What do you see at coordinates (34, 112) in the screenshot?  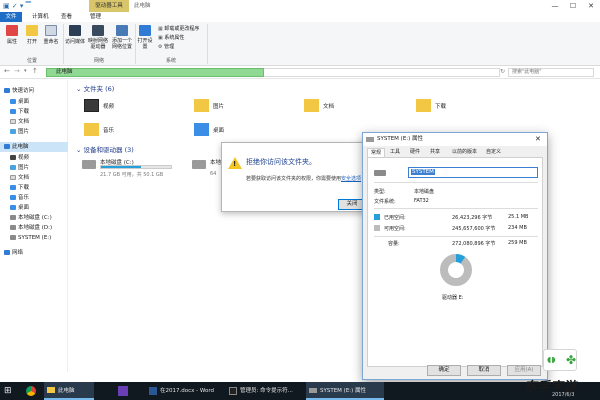 I see `nav-quick-downloads: 下载` at bounding box center [34, 112].